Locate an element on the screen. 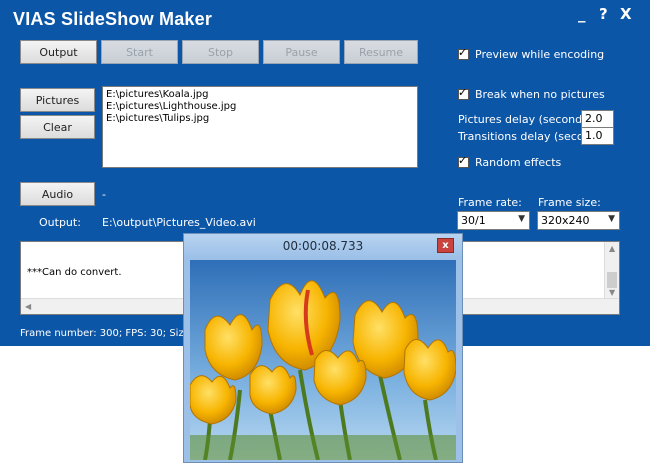 The image size is (650, 463). stop-button: Stop is located at coordinates (220, 52).